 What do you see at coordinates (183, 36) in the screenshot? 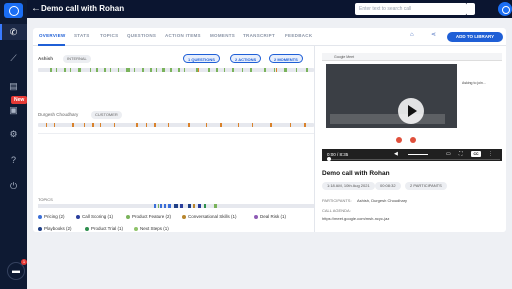
I see `tab-action-items: ACTION ITEMS` at bounding box center [183, 36].